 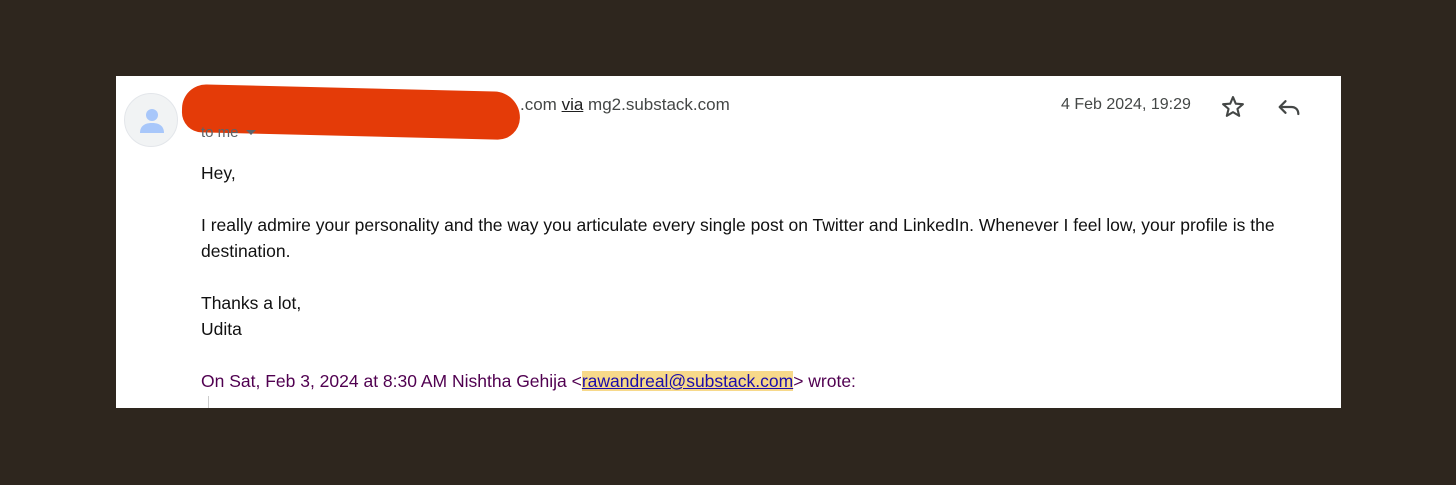 I want to click on email-signoff: Thanks a lot,, so click(x=251, y=303).